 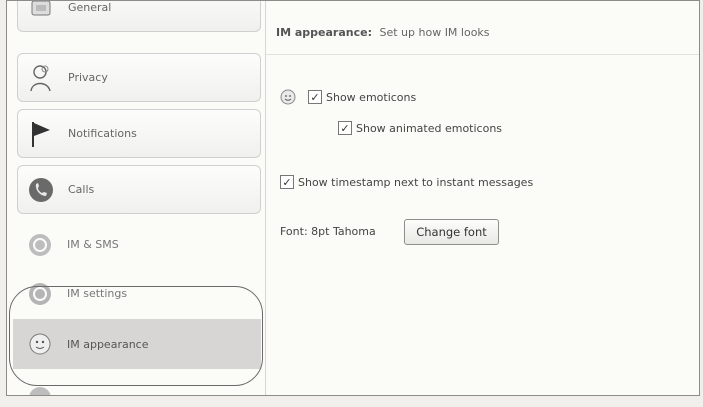 I want to click on animated-emoticons-row: ✓ Show animated emoticons, so click(x=420, y=128).